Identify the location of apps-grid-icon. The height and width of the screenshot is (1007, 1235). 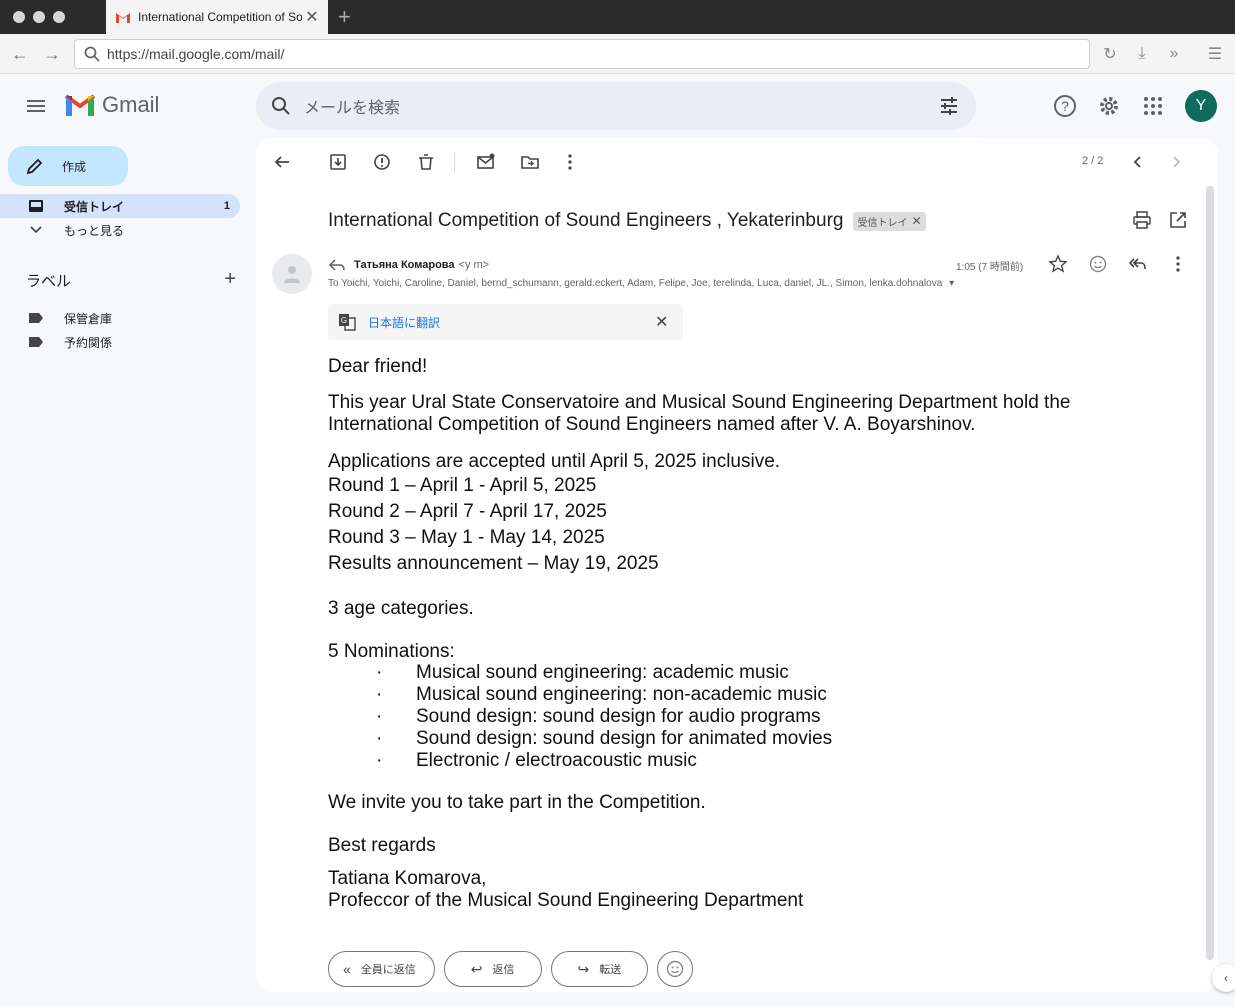
(1153, 106).